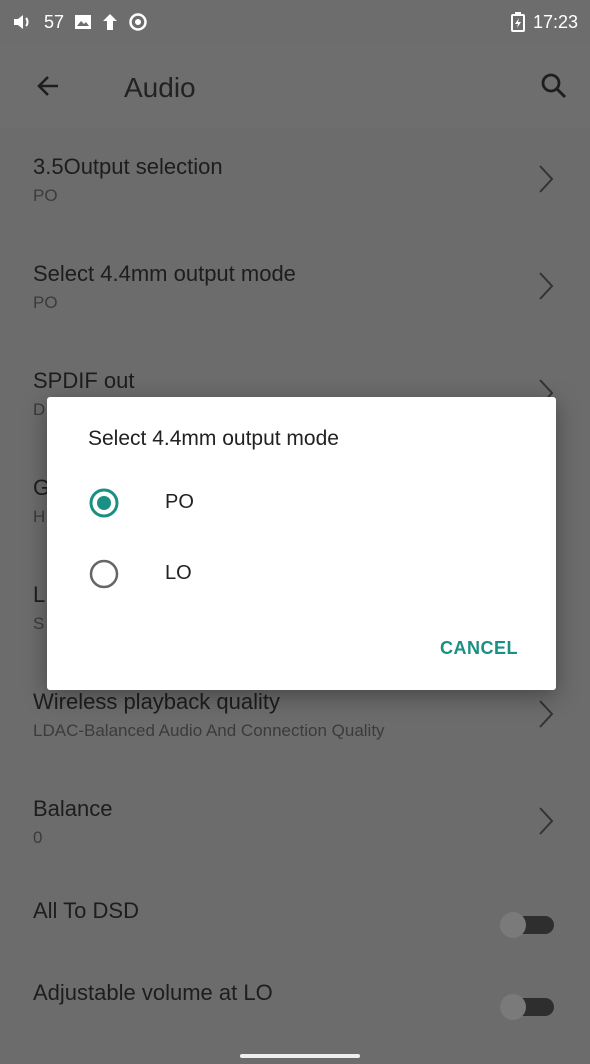 The width and height of the screenshot is (590, 1064). What do you see at coordinates (213, 438) in the screenshot?
I see `dialog-title: Select 4.4mm output mode` at bounding box center [213, 438].